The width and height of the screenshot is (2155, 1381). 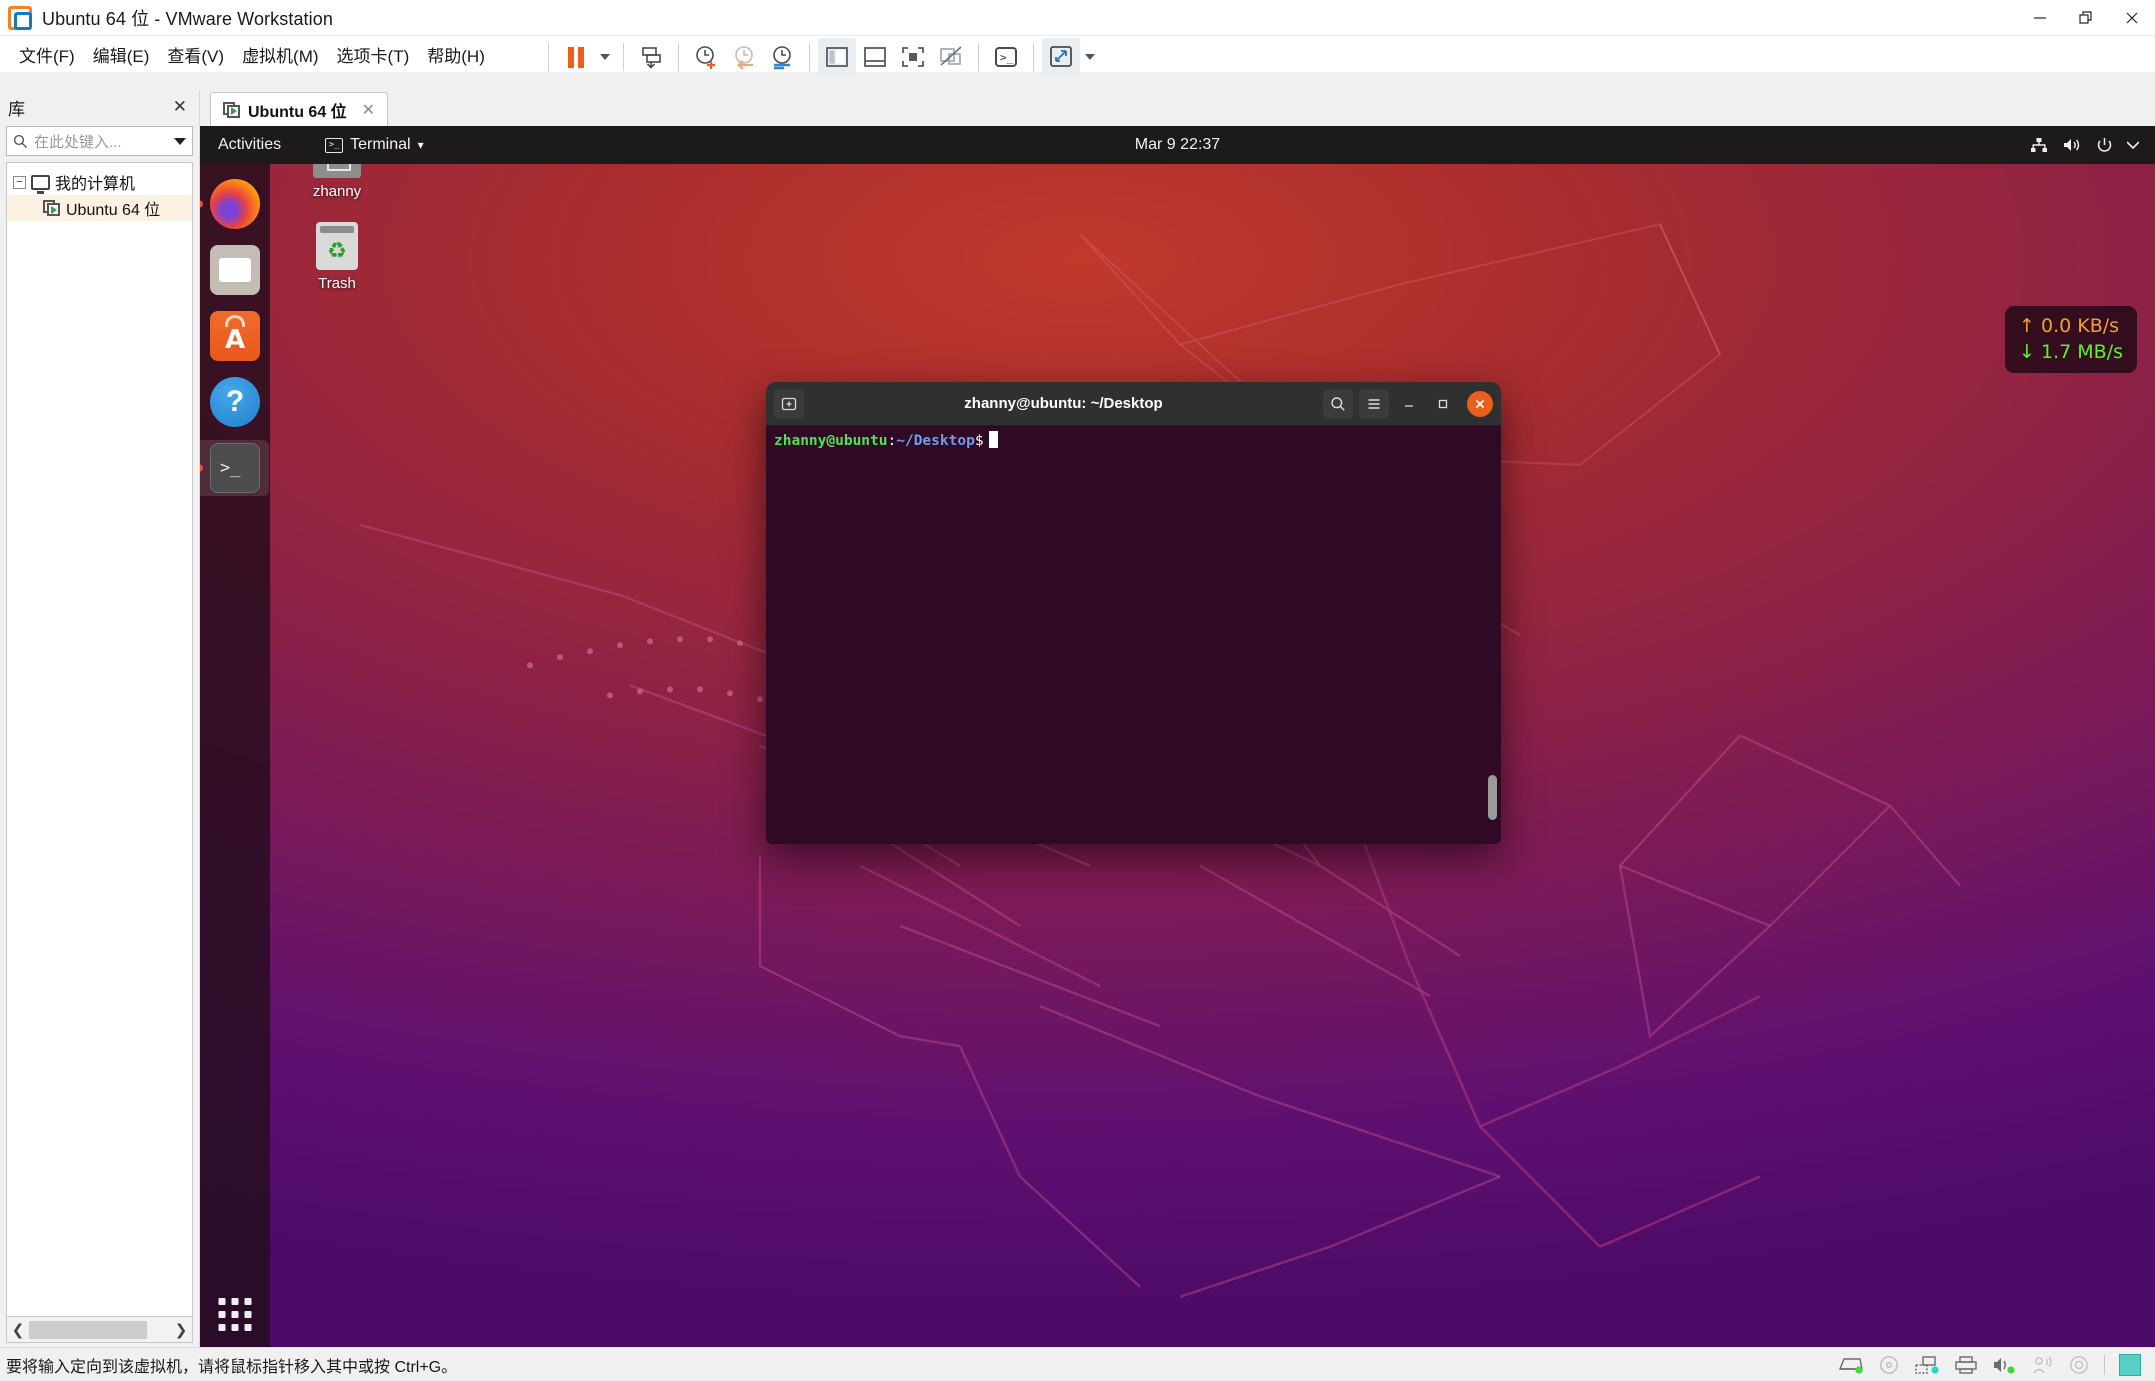 I want to click on desktop-icon-trash: ♻ Trash, so click(x=337, y=257).